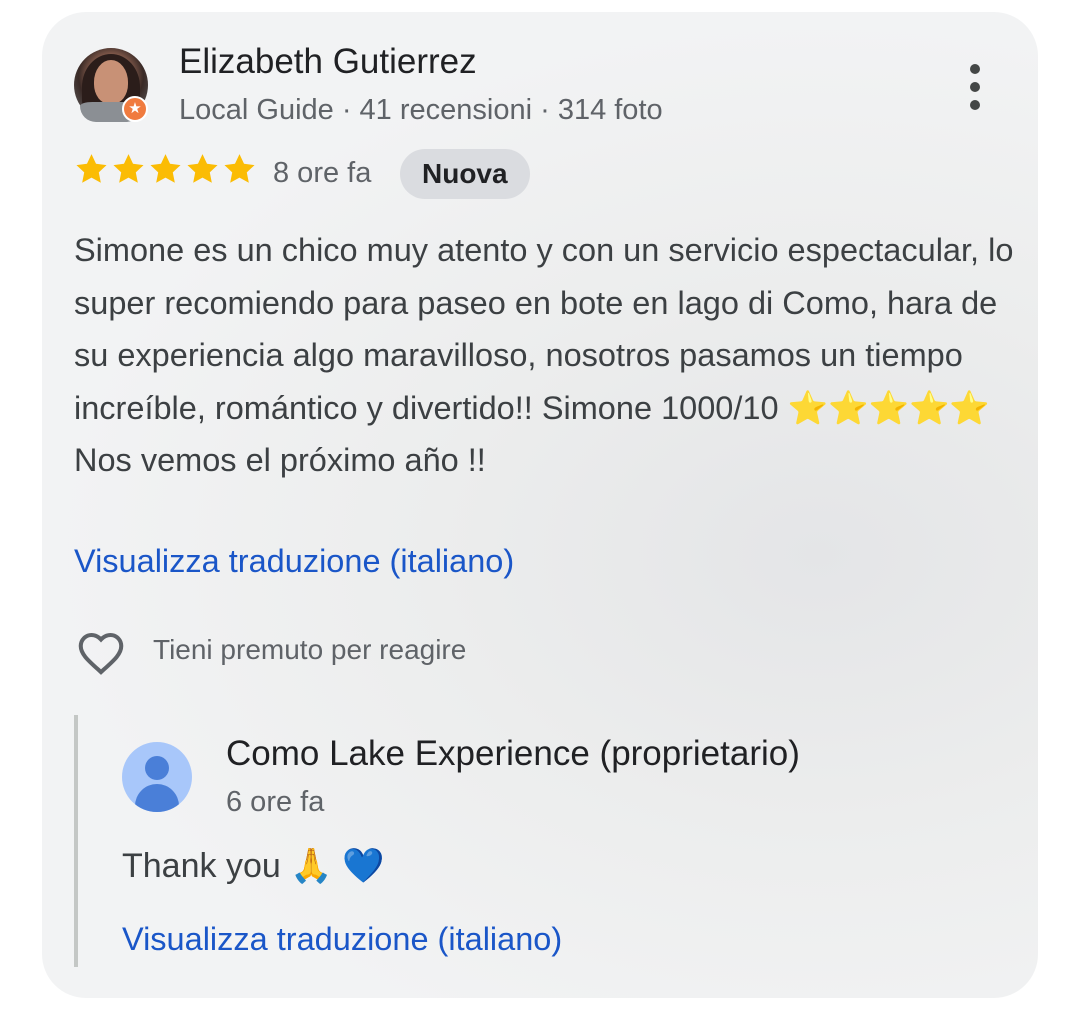 The image size is (1080, 1010). I want to click on owner-name: Como Lake Experience (proprietario), so click(513, 753).